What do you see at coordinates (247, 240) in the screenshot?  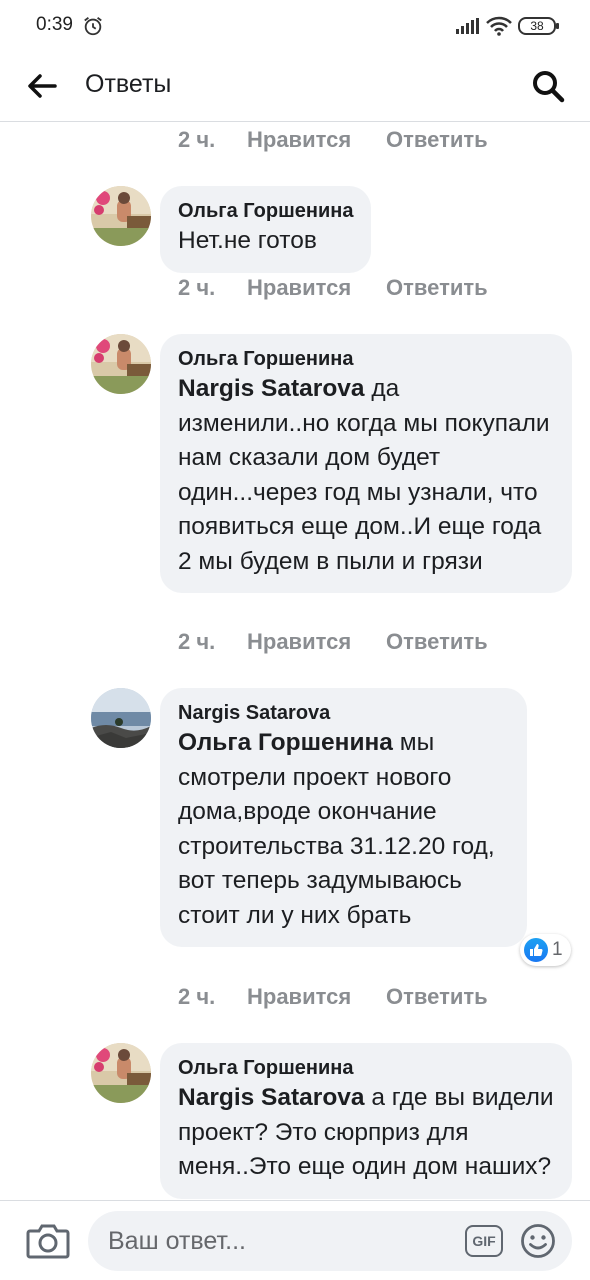 I see `comment-text: Нет.не готов` at bounding box center [247, 240].